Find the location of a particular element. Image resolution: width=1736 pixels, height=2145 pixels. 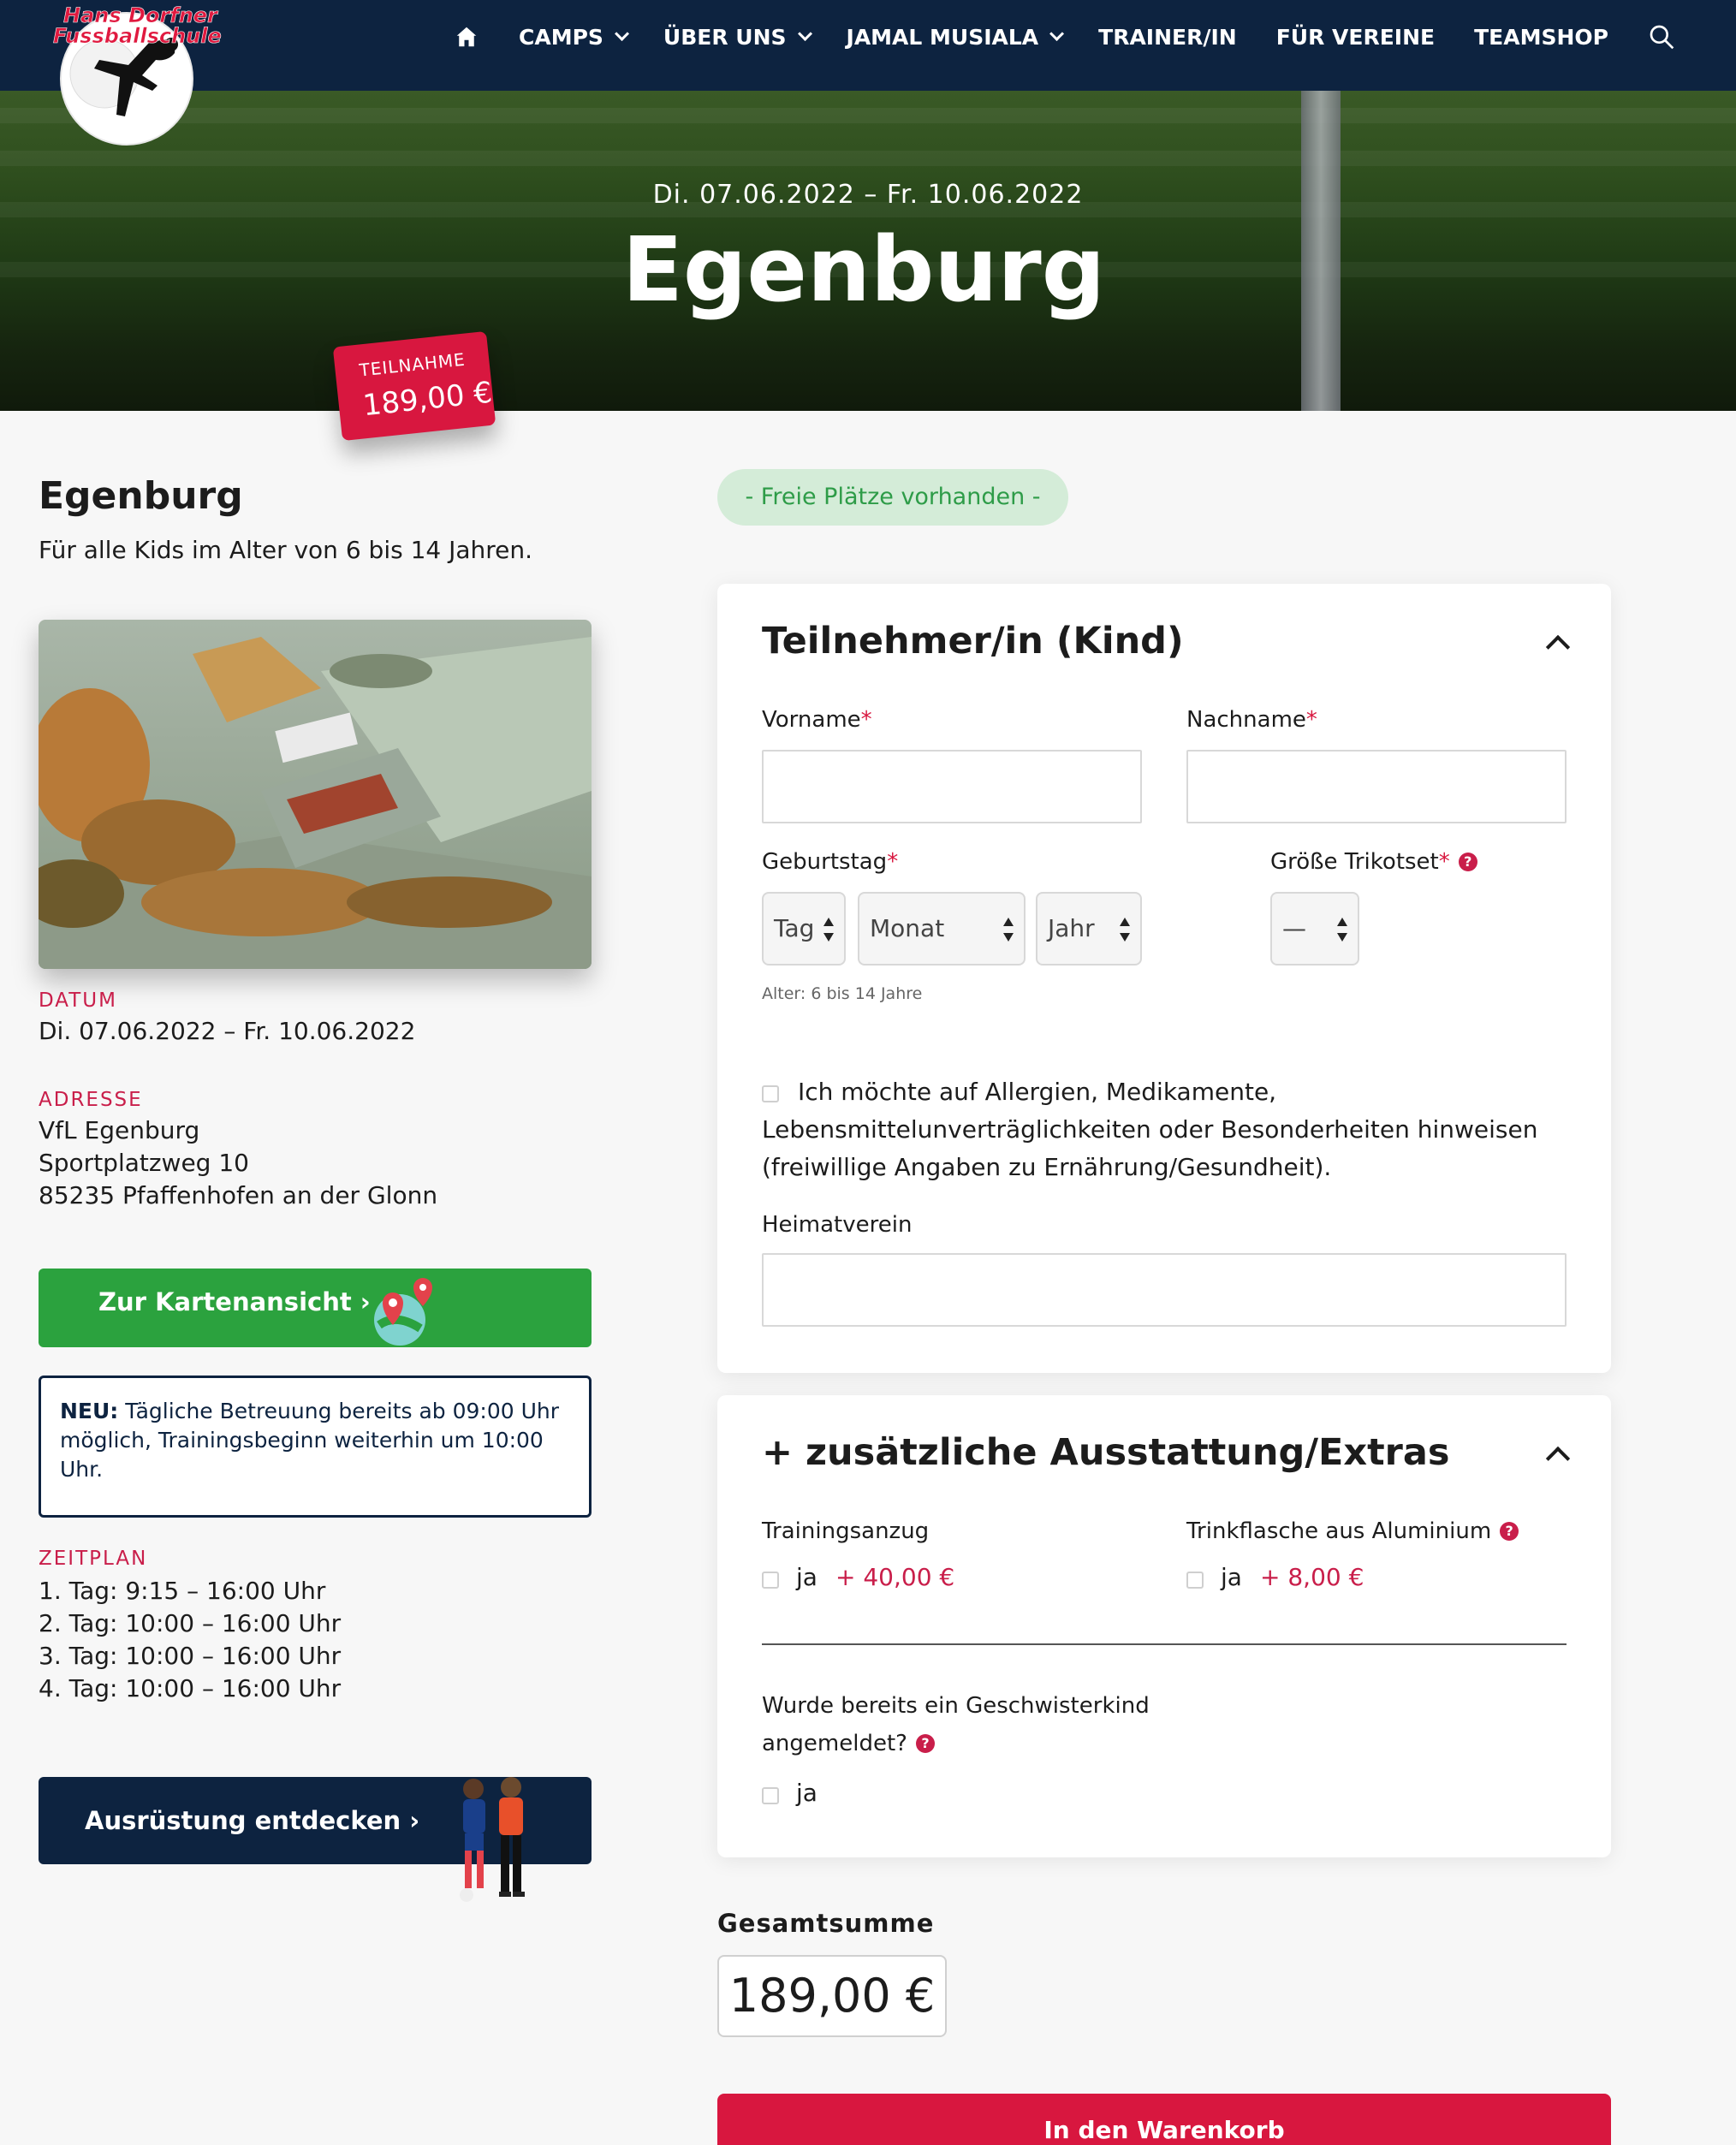

last-name-label: Nachname* is located at coordinates (1252, 720).